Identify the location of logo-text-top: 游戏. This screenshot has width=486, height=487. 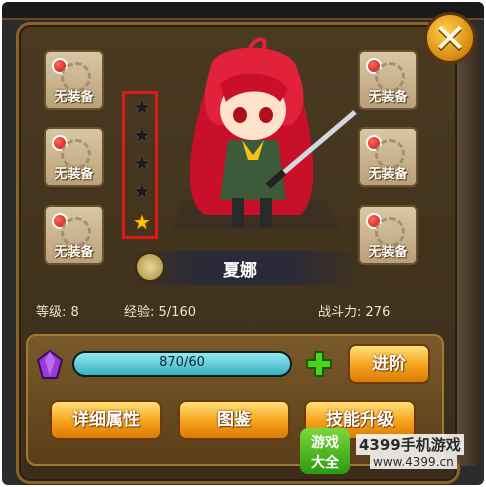
(325, 443).